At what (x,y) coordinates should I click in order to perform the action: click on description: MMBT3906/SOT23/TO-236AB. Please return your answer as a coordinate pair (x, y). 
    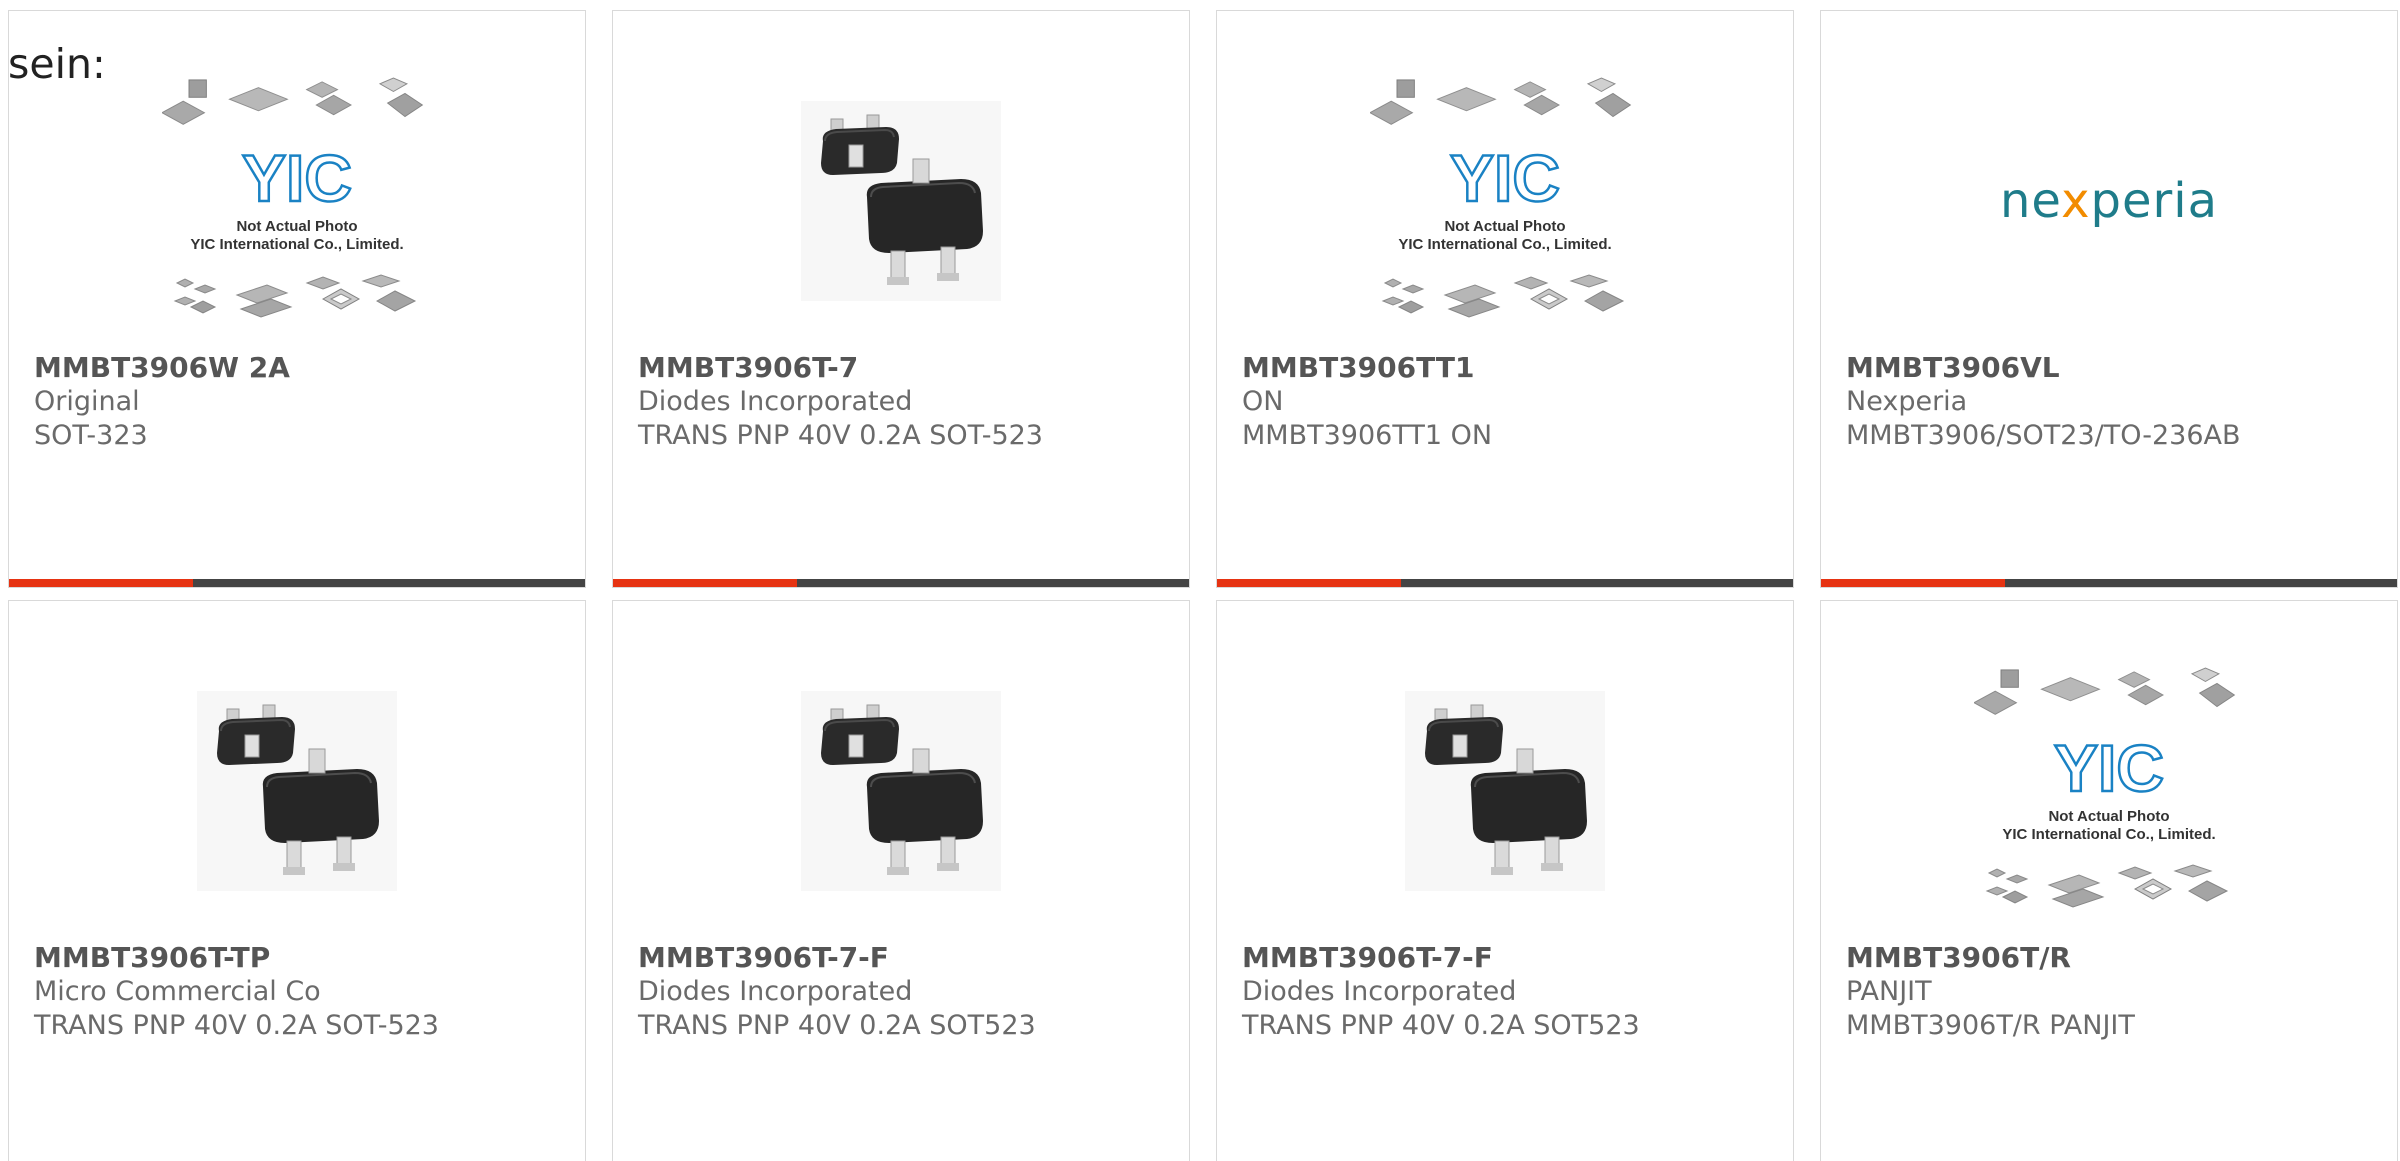
    Looking at the image, I should click on (2043, 435).